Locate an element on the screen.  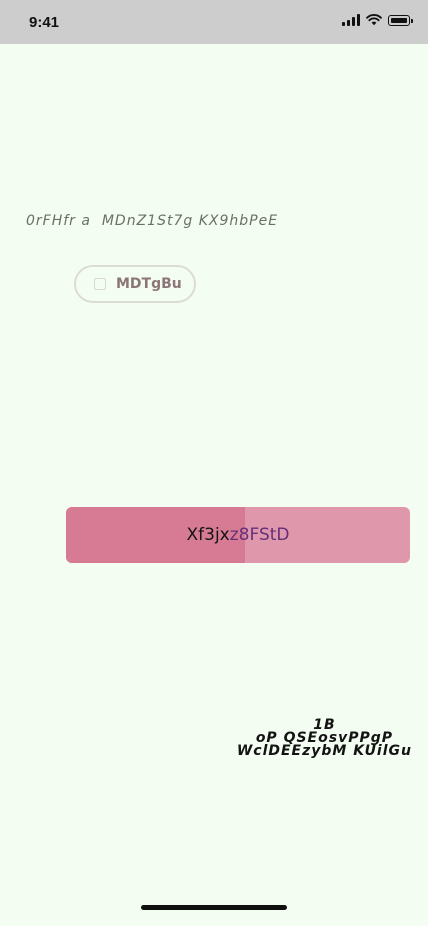
wifi-icon is located at coordinates (374, 20).